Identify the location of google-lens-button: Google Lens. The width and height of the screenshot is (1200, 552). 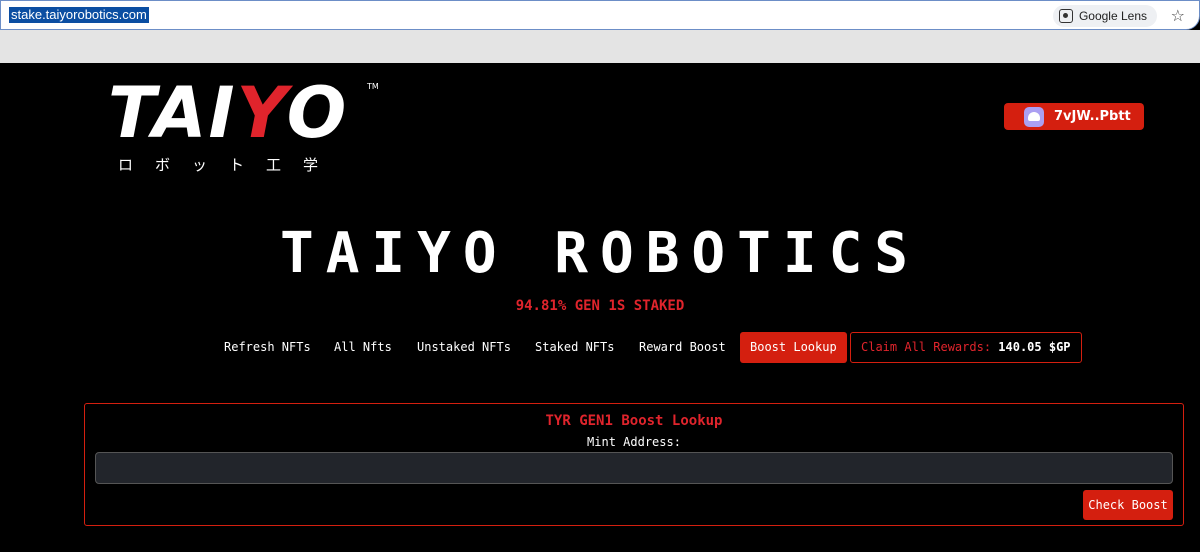
(1104, 16).